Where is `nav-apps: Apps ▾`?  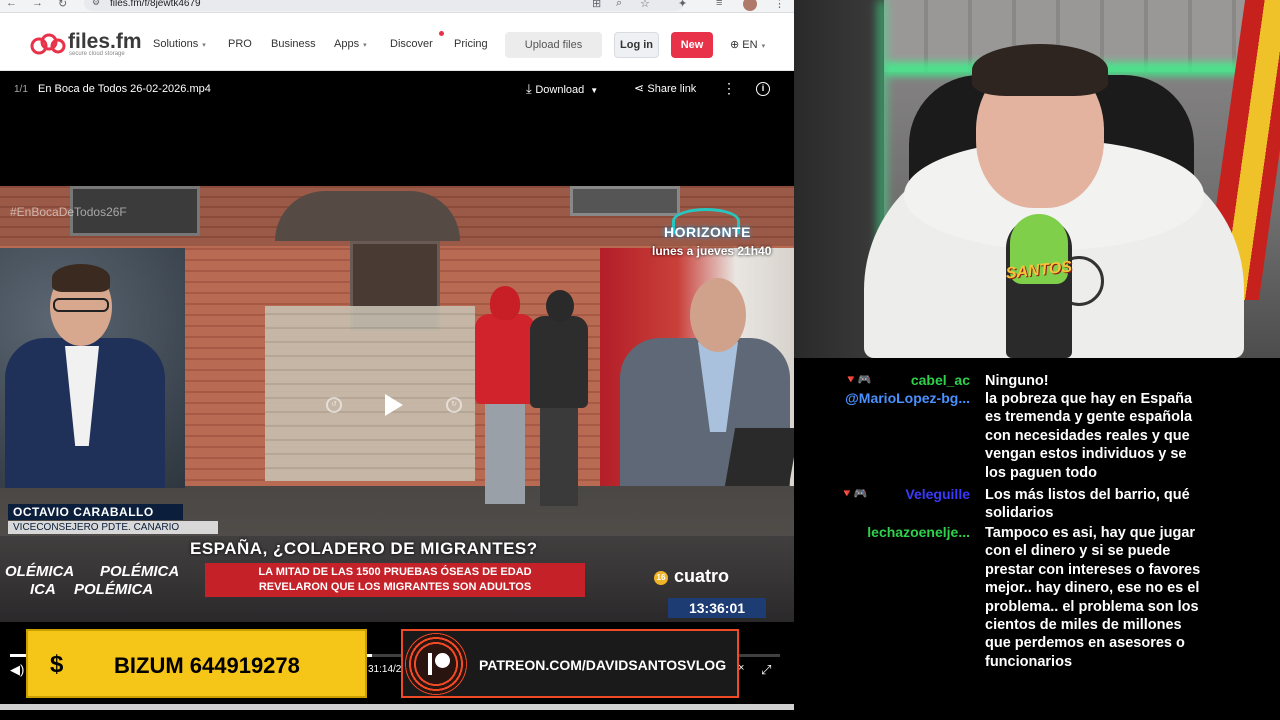 nav-apps: Apps ▾ is located at coordinates (350, 44).